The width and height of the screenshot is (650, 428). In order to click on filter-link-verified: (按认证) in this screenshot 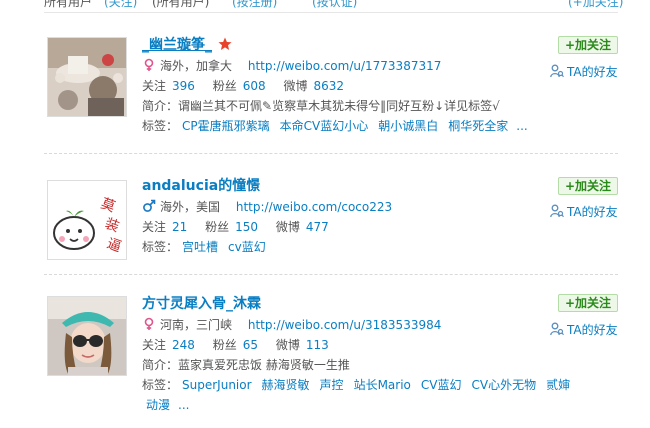, I will do `click(334, 5)`.